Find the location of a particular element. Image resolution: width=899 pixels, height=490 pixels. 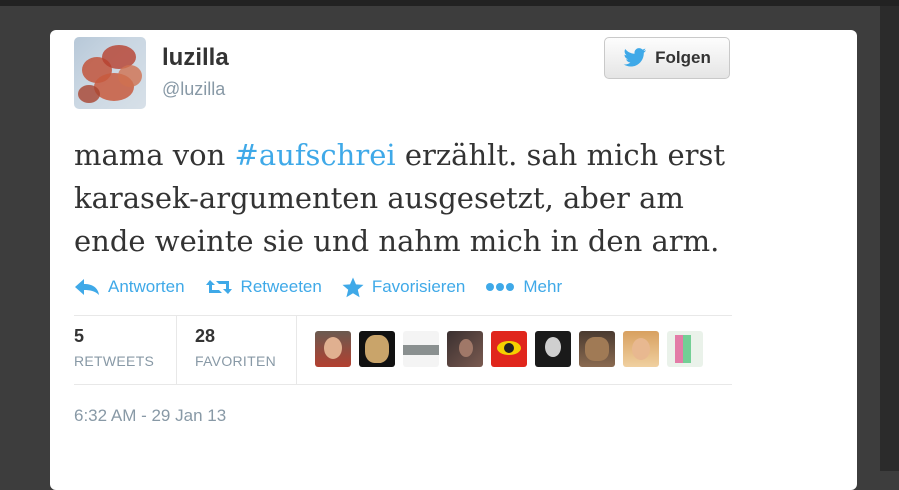

favorites-stat: 28 FAVORITEN is located at coordinates (245, 350).